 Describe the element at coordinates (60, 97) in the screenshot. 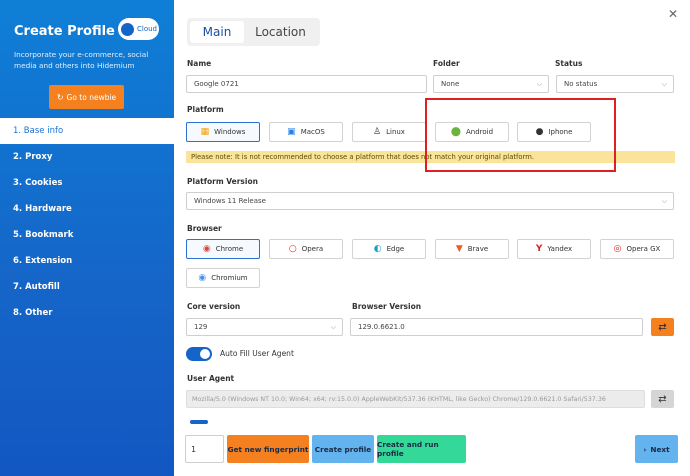

I see `rocket-icon: ↻` at that location.